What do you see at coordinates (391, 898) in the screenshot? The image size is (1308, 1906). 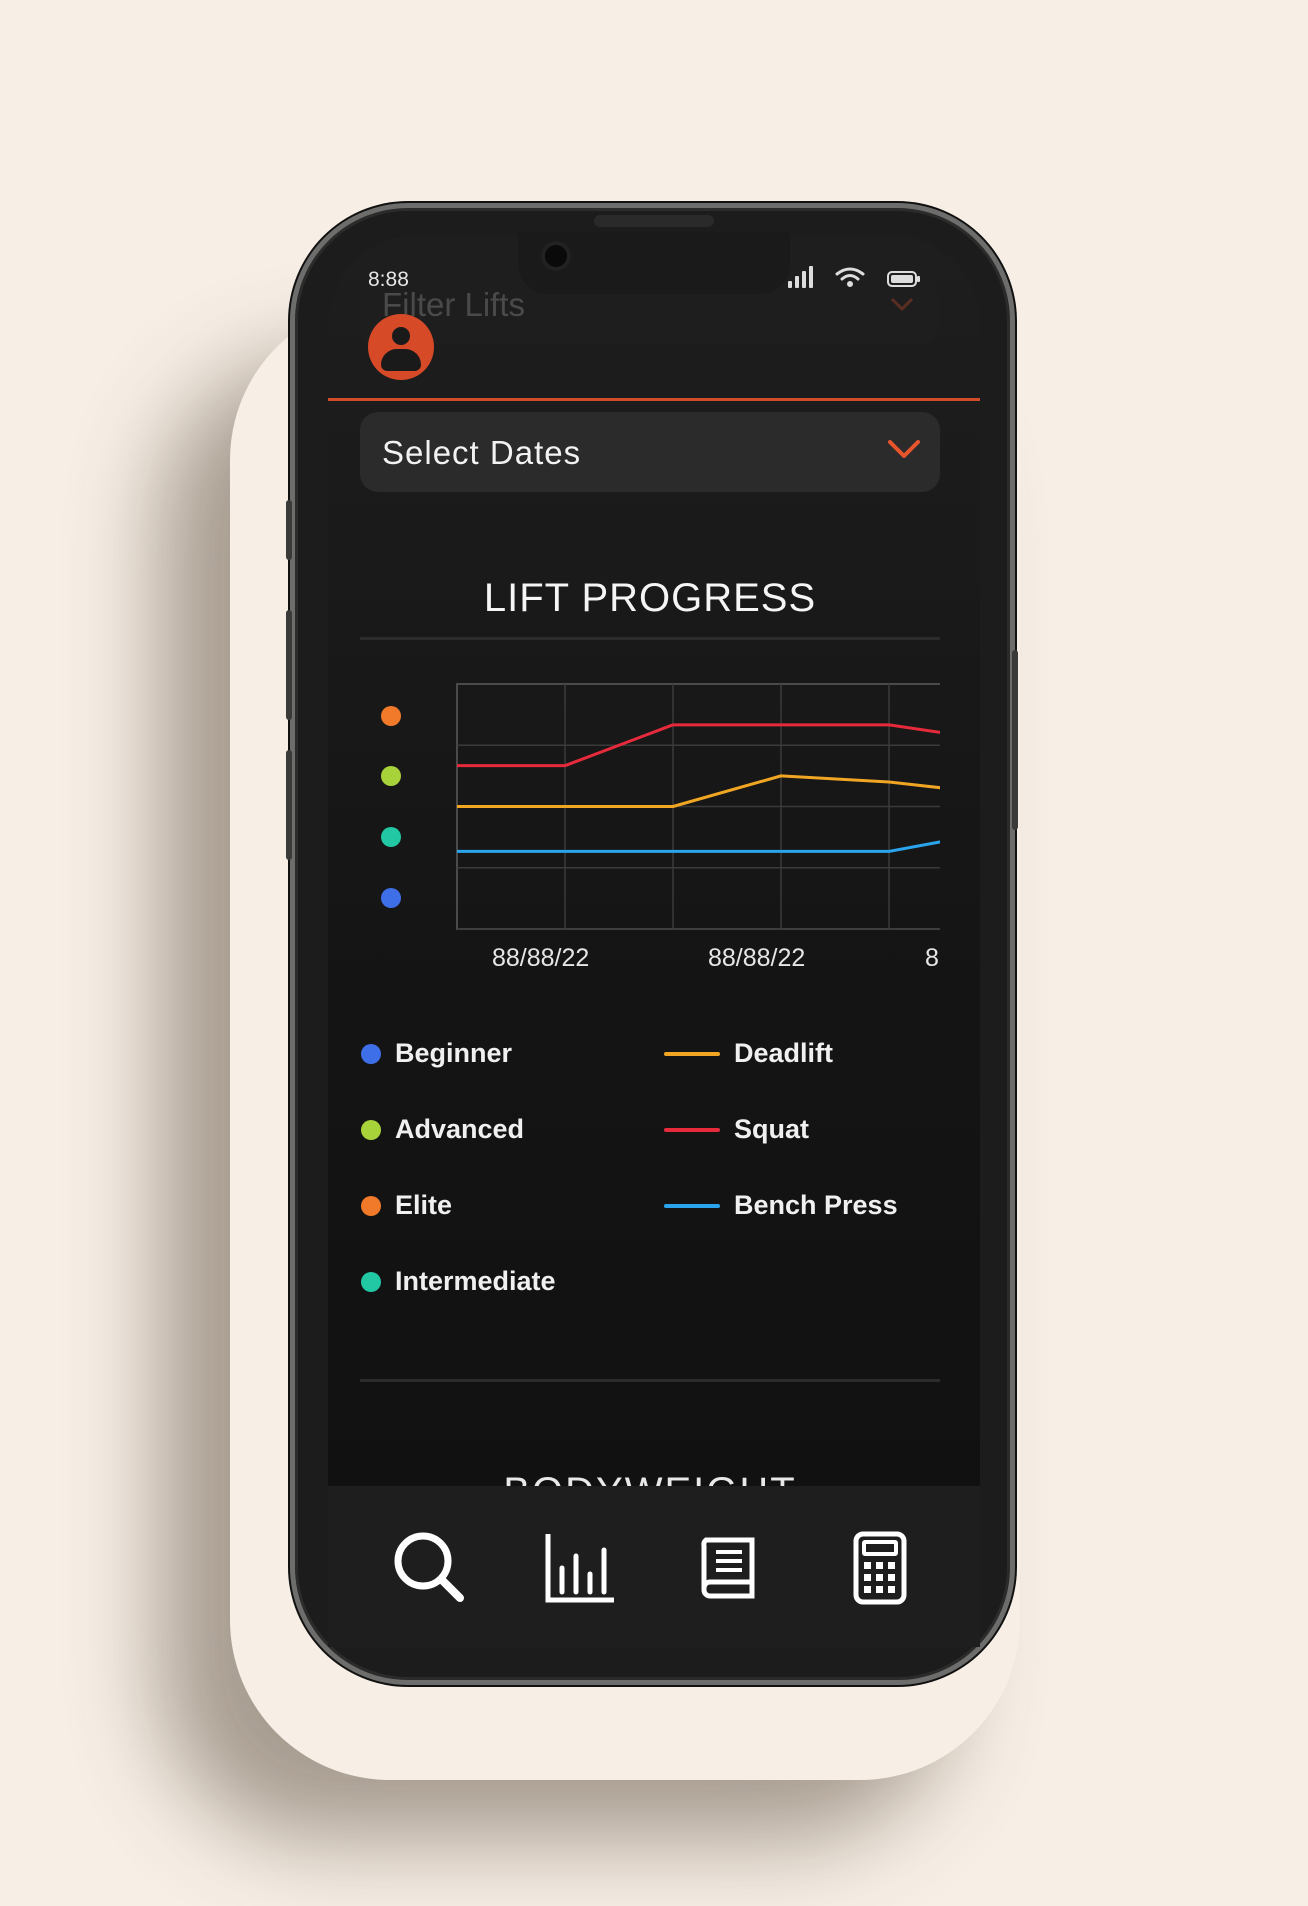 I see `level-dot-beginner` at bounding box center [391, 898].